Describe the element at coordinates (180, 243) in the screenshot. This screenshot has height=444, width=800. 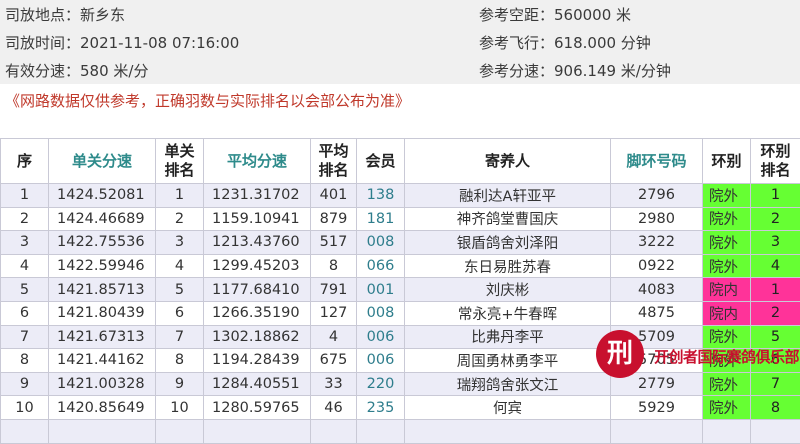
I see `cell-single-rank: 3` at that location.